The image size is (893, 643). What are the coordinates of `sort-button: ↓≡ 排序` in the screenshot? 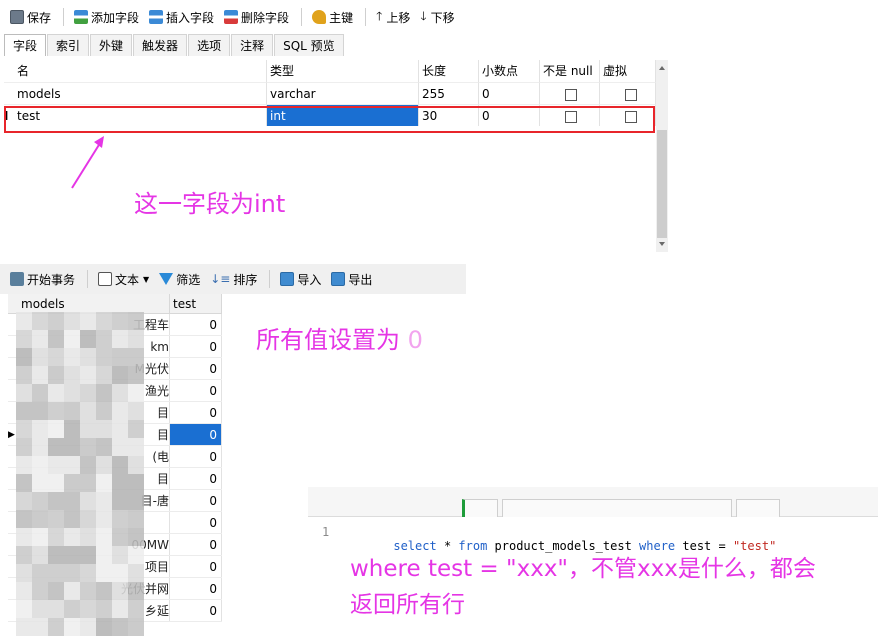 It's located at (233, 279).